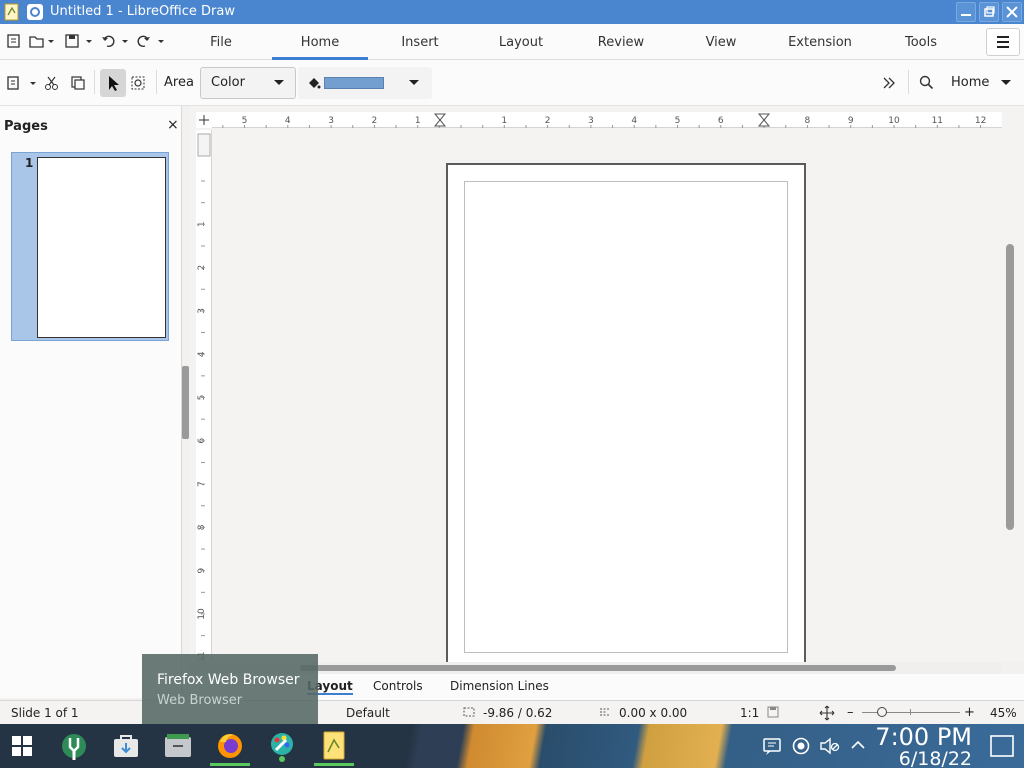 Image resolution: width=1024 pixels, height=768 pixels. What do you see at coordinates (911, 712) in the screenshot?
I see `zoom-slider` at bounding box center [911, 712].